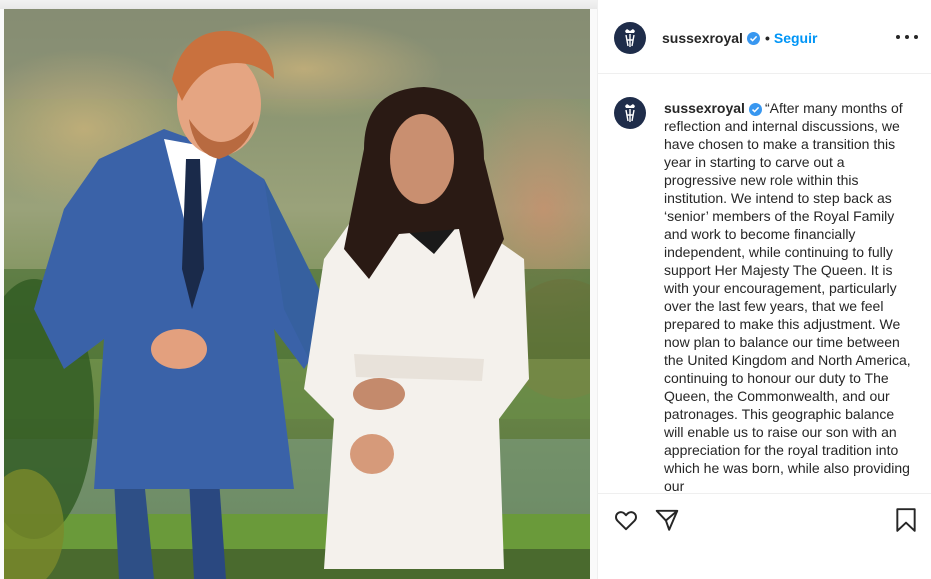  What do you see at coordinates (702, 38) in the screenshot?
I see `username-link: sussexroyal` at bounding box center [702, 38].